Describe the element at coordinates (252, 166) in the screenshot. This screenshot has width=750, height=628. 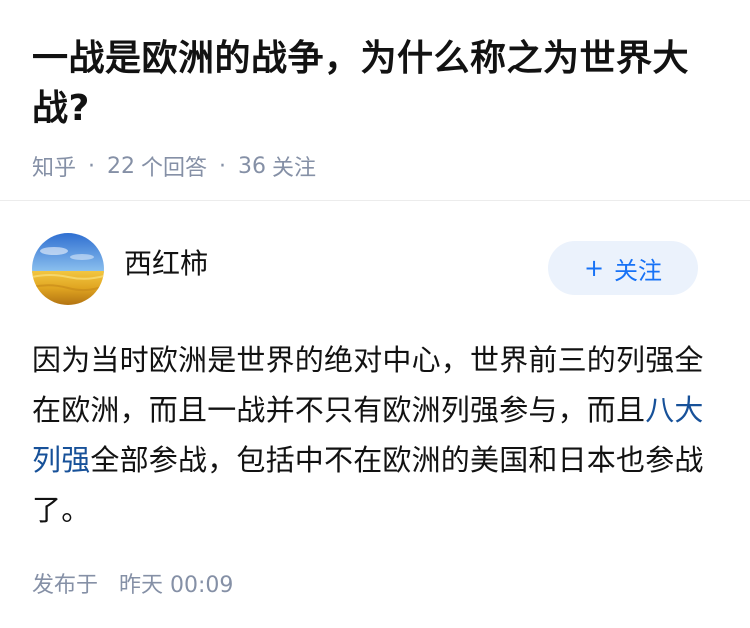
I see `follow-count: 36` at that location.